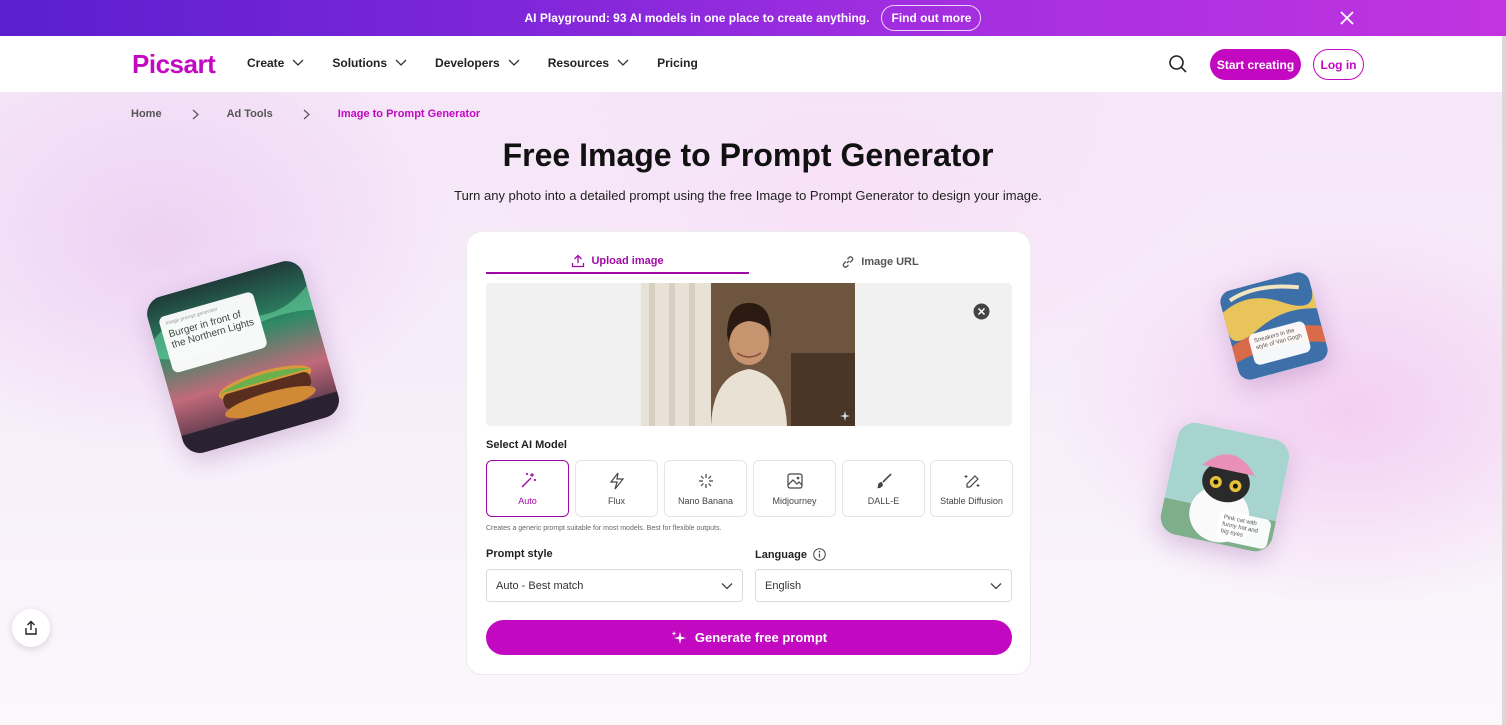 The height and width of the screenshot is (725, 1506). Describe the element at coordinates (527, 500) in the screenshot. I see `model-auto-label: Auto` at that location.